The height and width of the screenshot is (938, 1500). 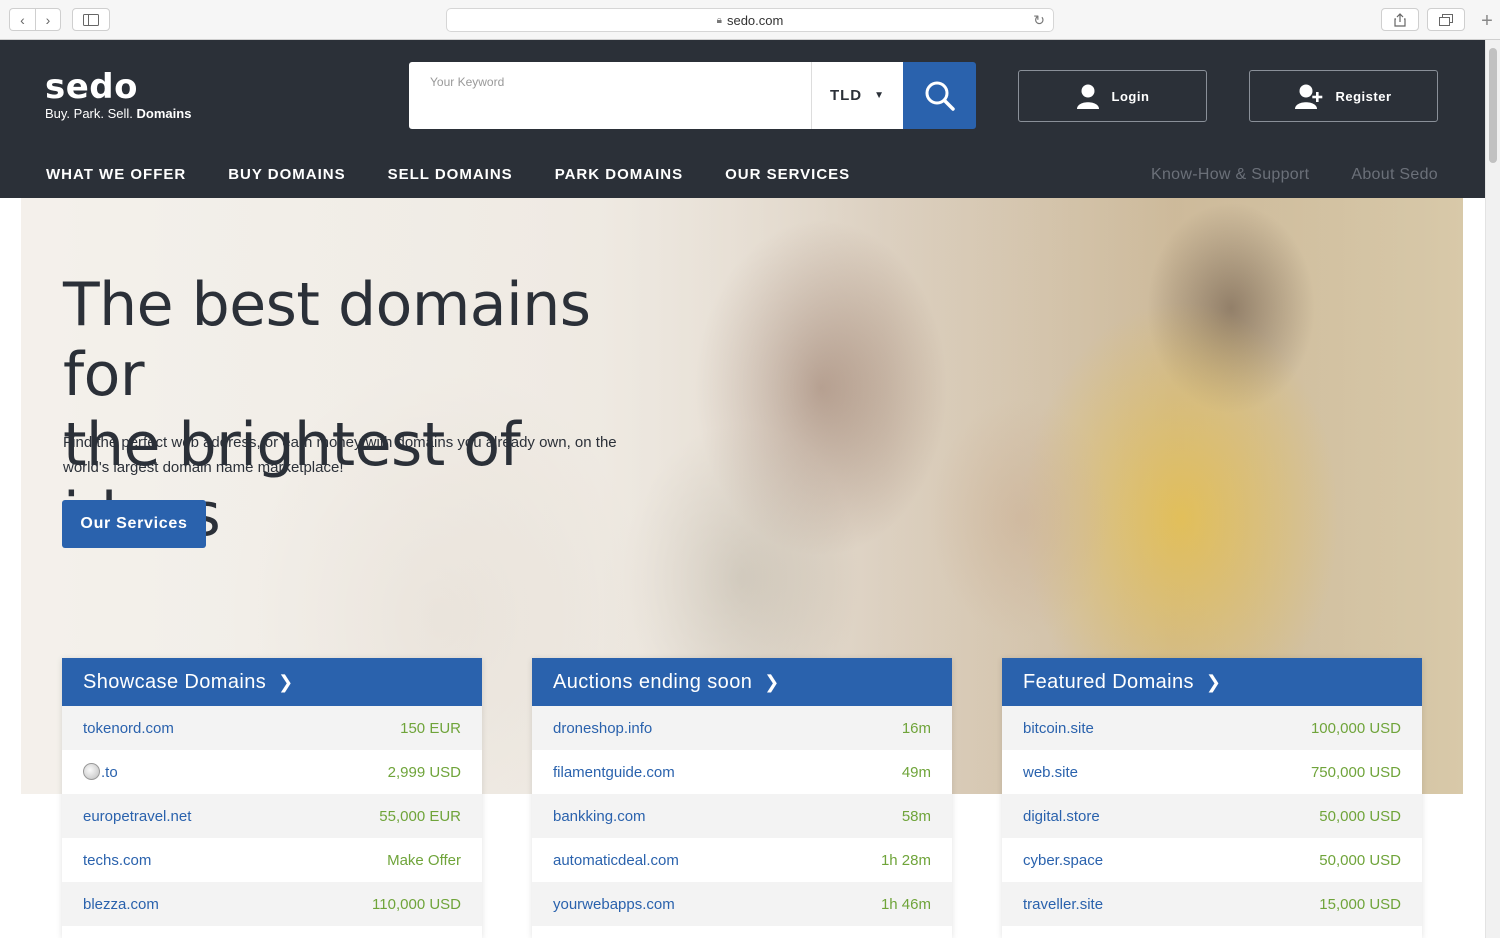 I want to click on share-icon, so click(x=1400, y=19).